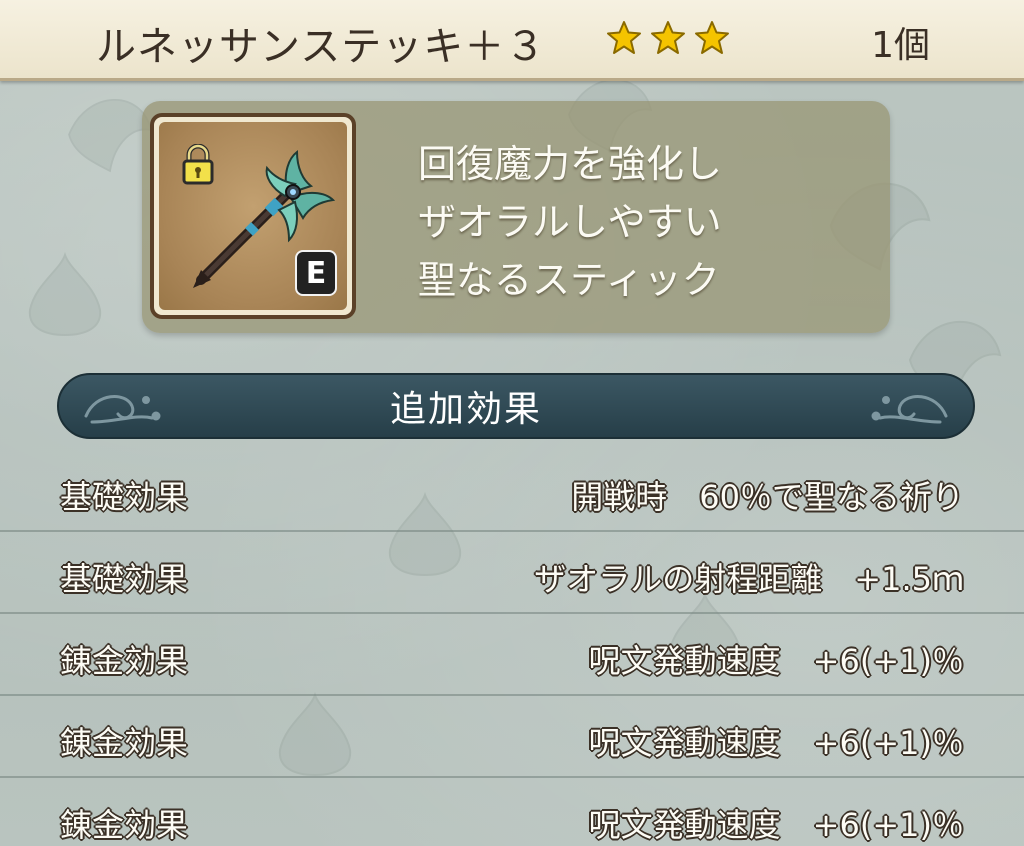 The height and width of the screenshot is (846, 1024). What do you see at coordinates (321, 47) in the screenshot?
I see `item-name: ルネッサンステッキ＋３` at bounding box center [321, 47].